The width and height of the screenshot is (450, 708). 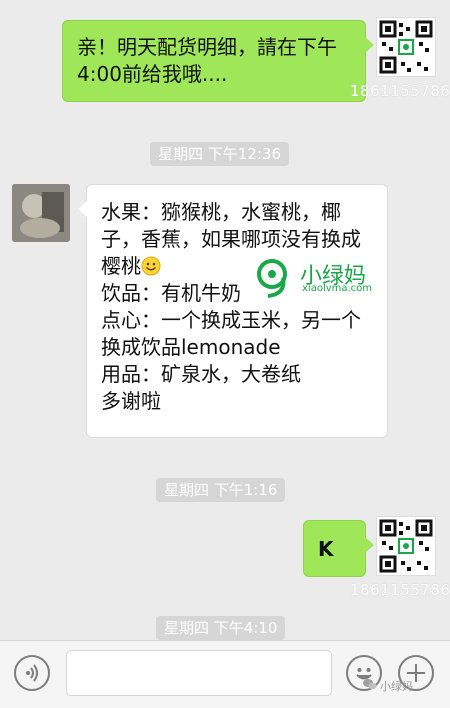 What do you see at coordinates (272, 278) in the screenshot?
I see `brand-logo-icon` at bounding box center [272, 278].